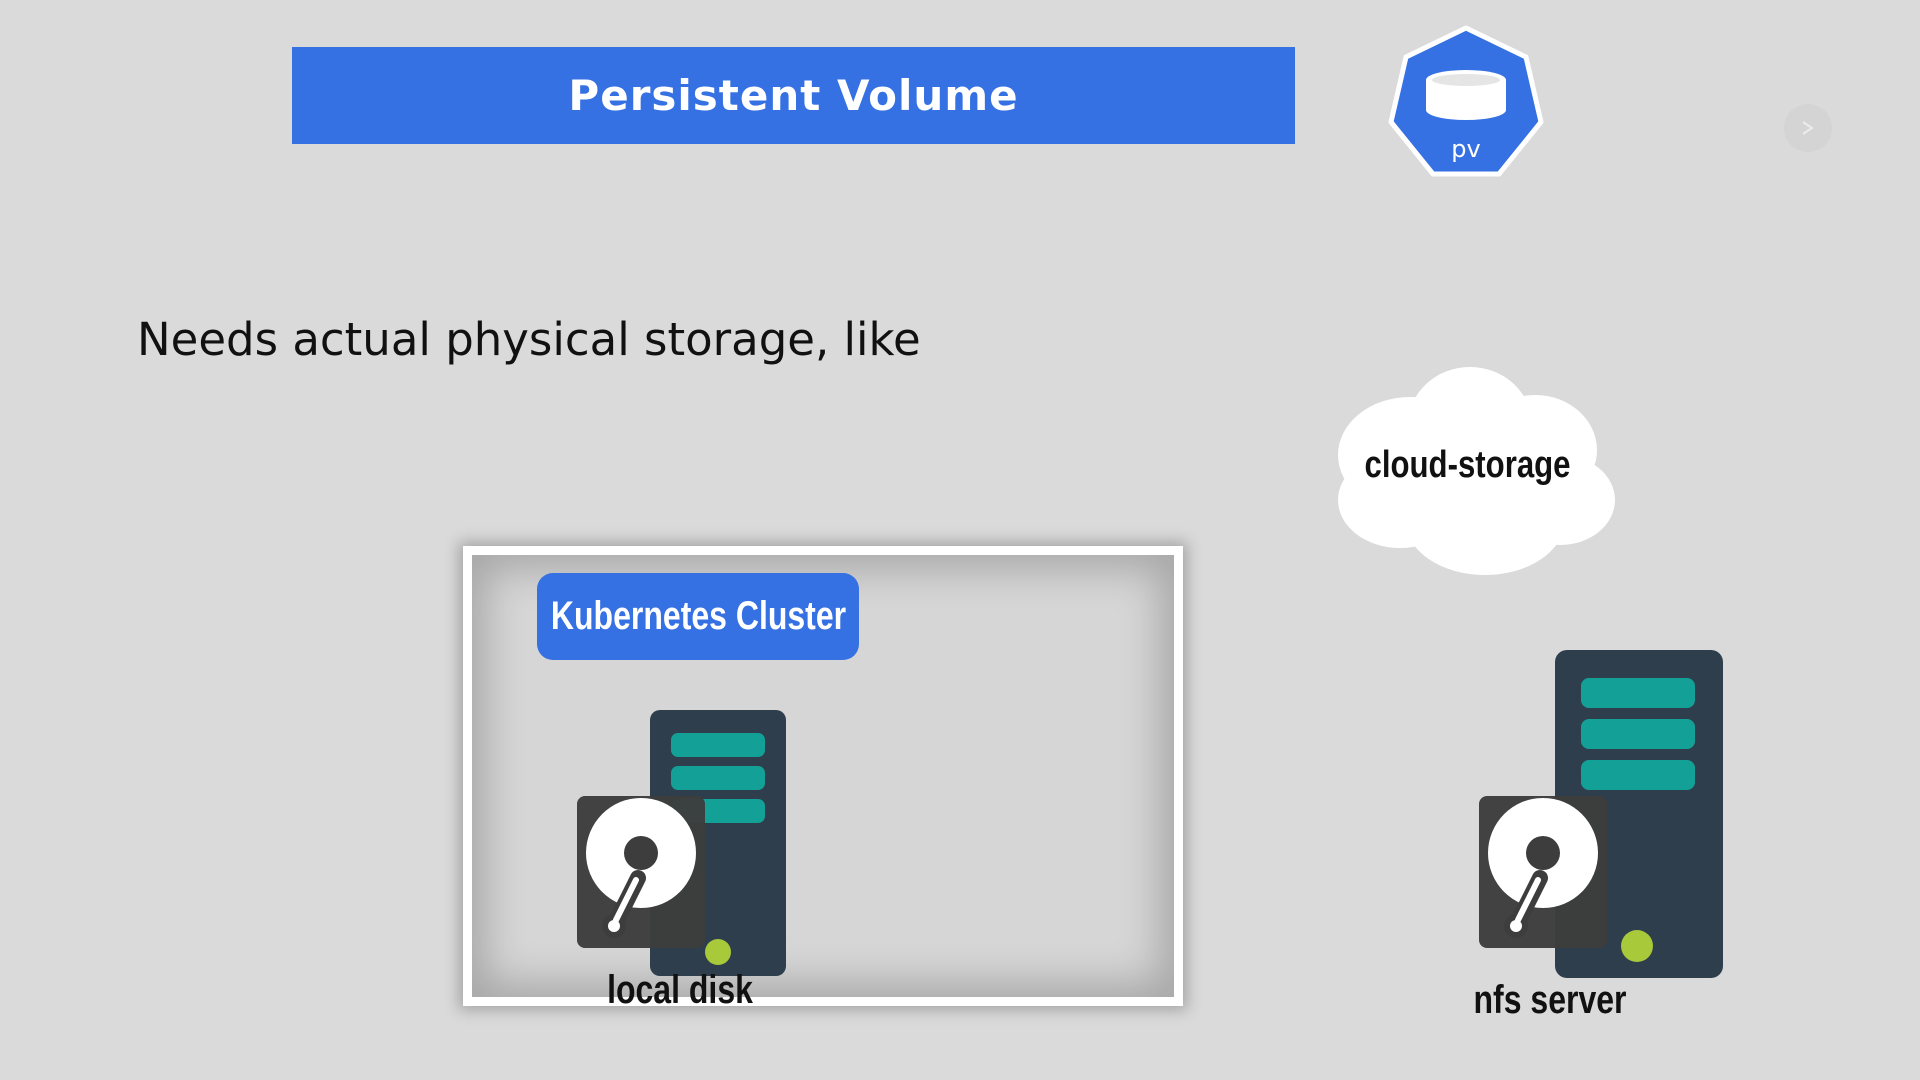  Describe the element at coordinates (1466, 95) in the screenshot. I see `database-icon` at that location.